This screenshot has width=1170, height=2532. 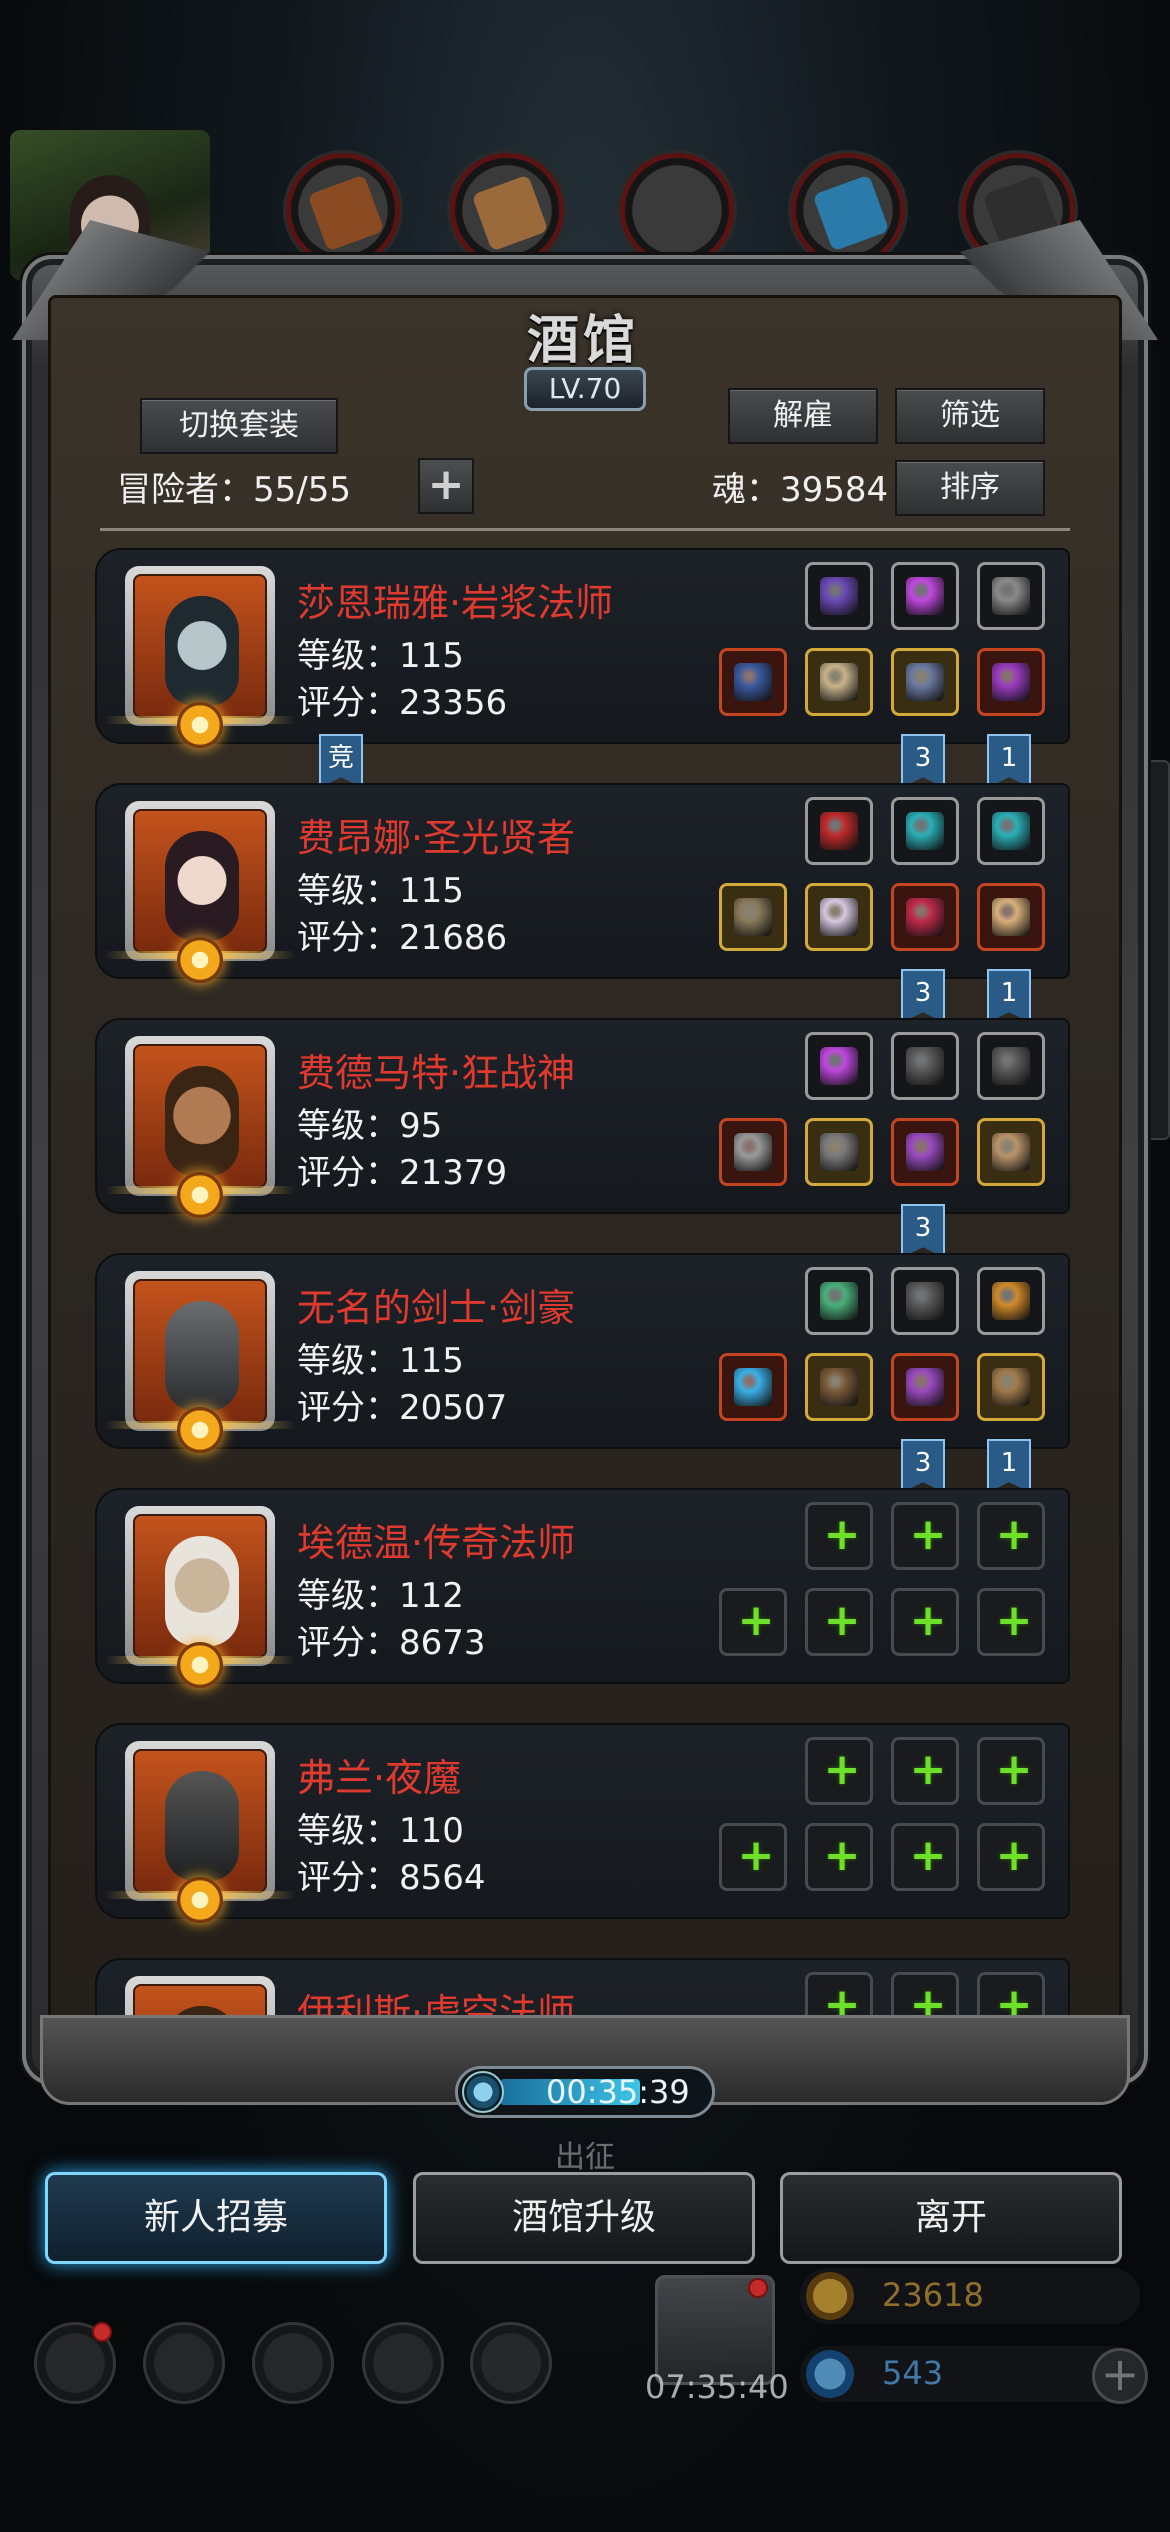 What do you see at coordinates (200, 1127) in the screenshot?
I see `hero-portrait` at bounding box center [200, 1127].